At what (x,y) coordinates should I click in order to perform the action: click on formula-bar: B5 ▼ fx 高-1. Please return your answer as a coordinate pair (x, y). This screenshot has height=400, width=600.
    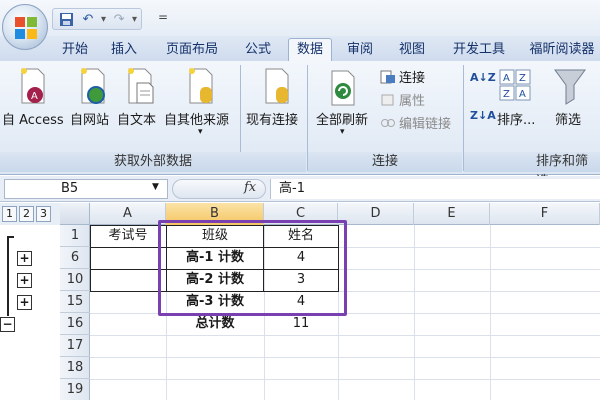
    Looking at the image, I should click on (300, 189).